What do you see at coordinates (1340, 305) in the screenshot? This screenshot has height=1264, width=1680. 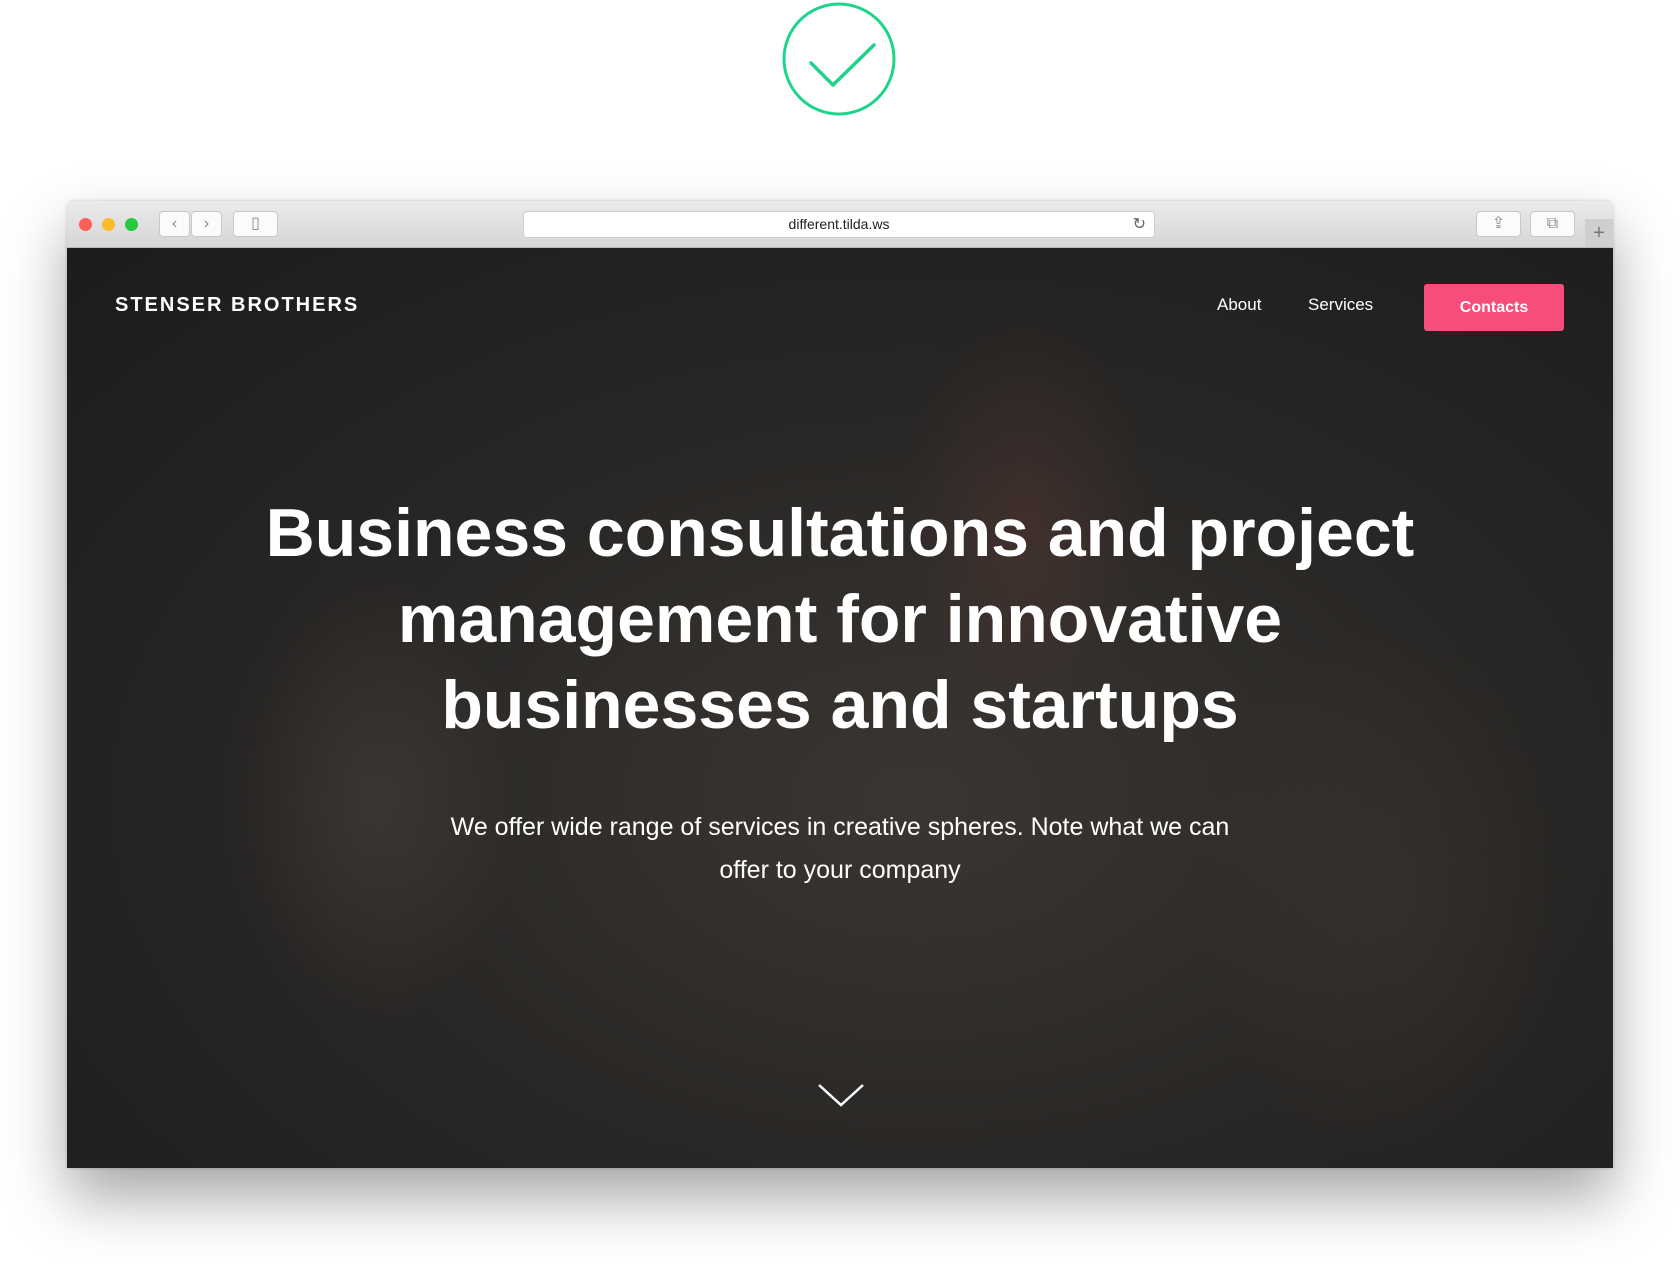 I see `nav-services: Services` at bounding box center [1340, 305].